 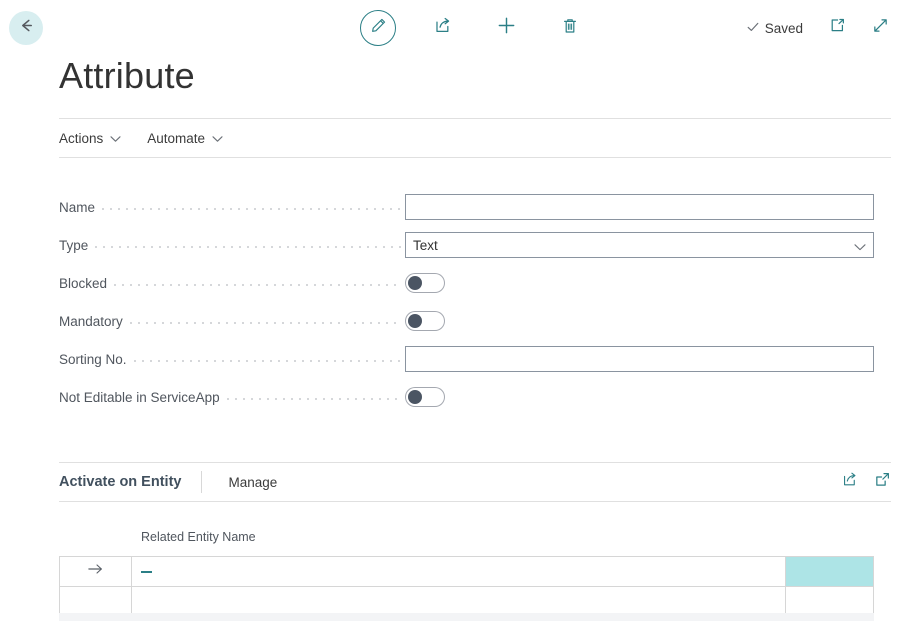 I want to click on subpage-share-button, so click(x=849, y=482).